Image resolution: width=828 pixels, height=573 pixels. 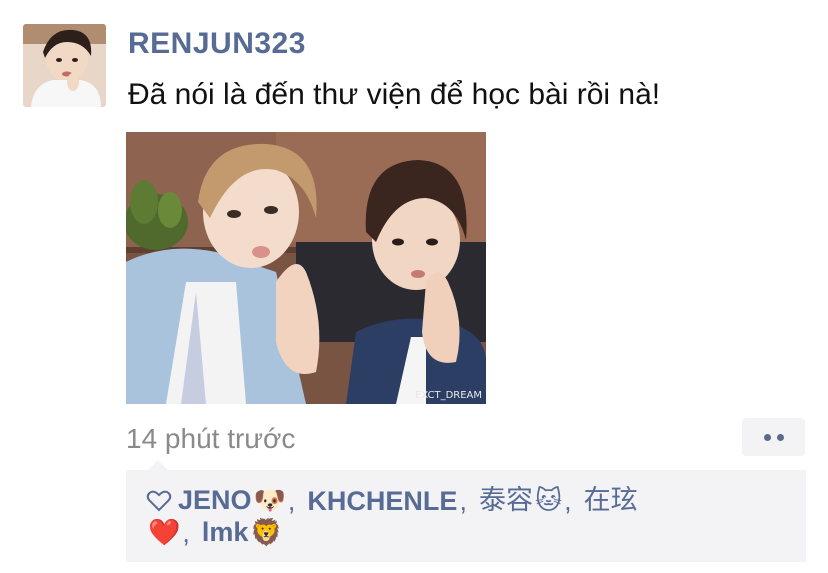 I want to click on more-actions-button, so click(x=773, y=437).